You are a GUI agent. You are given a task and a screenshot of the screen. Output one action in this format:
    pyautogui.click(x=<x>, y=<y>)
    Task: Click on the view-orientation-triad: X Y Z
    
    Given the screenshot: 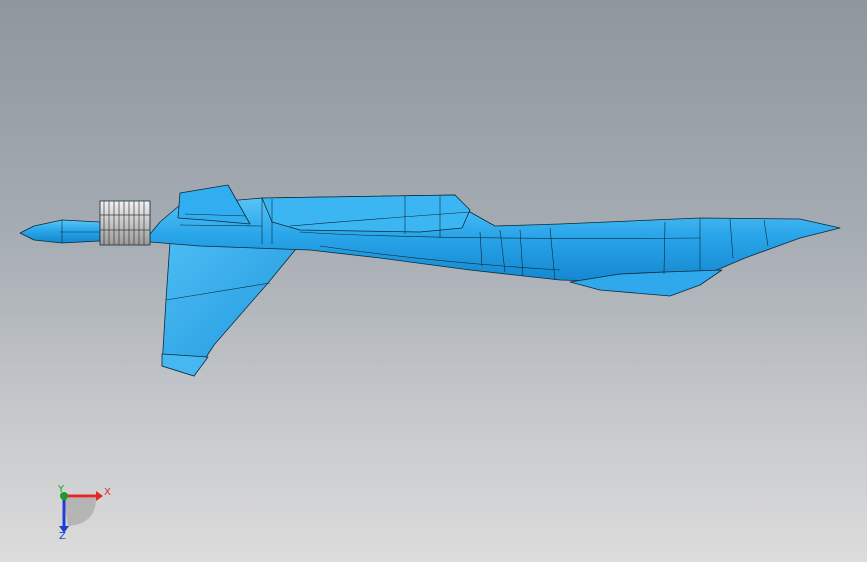 What is the action you would take?
    pyautogui.click(x=80, y=513)
    